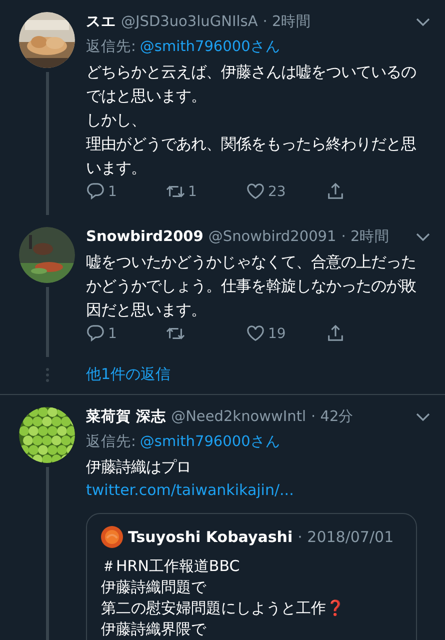  I want to click on tweet-text: 伊藤詩織はプロ, so click(139, 467).